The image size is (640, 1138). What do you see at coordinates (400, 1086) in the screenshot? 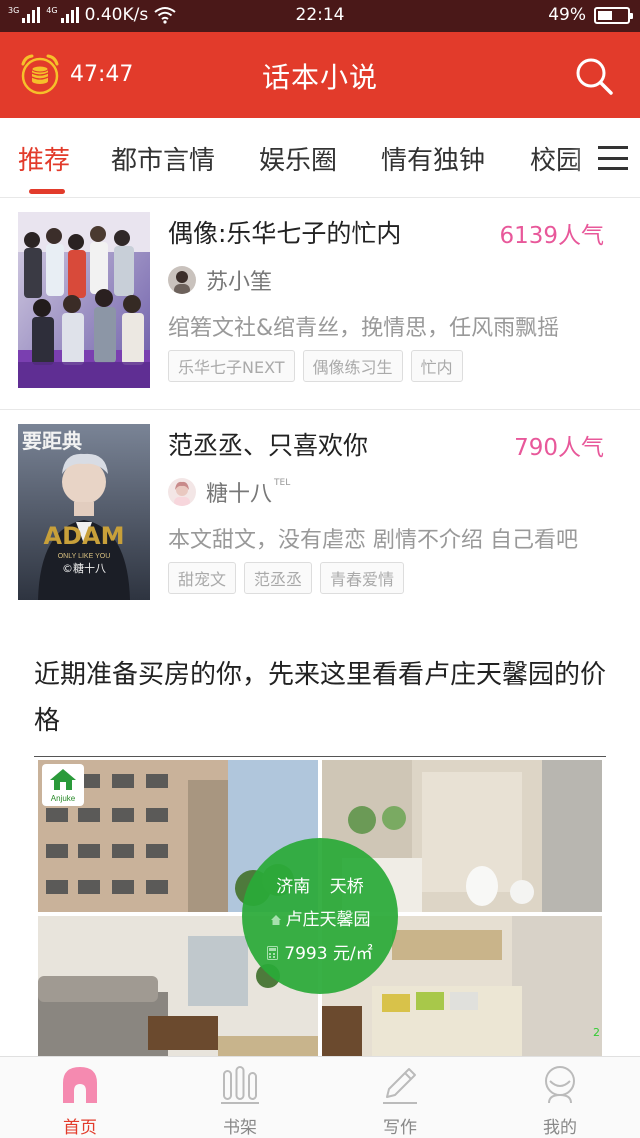
I see `pen-icon` at bounding box center [400, 1086].